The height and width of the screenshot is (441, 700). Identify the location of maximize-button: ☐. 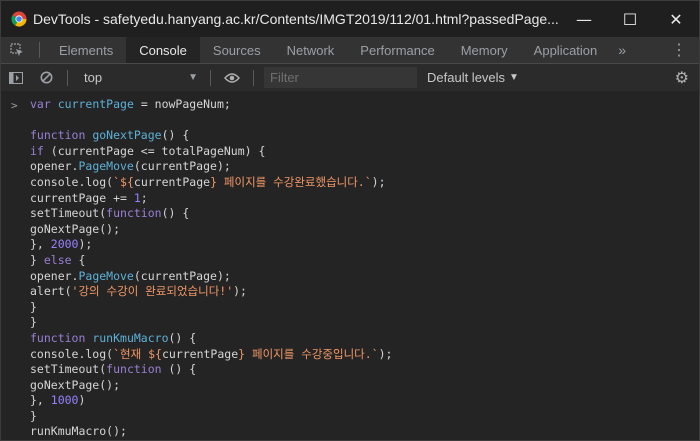
(630, 19).